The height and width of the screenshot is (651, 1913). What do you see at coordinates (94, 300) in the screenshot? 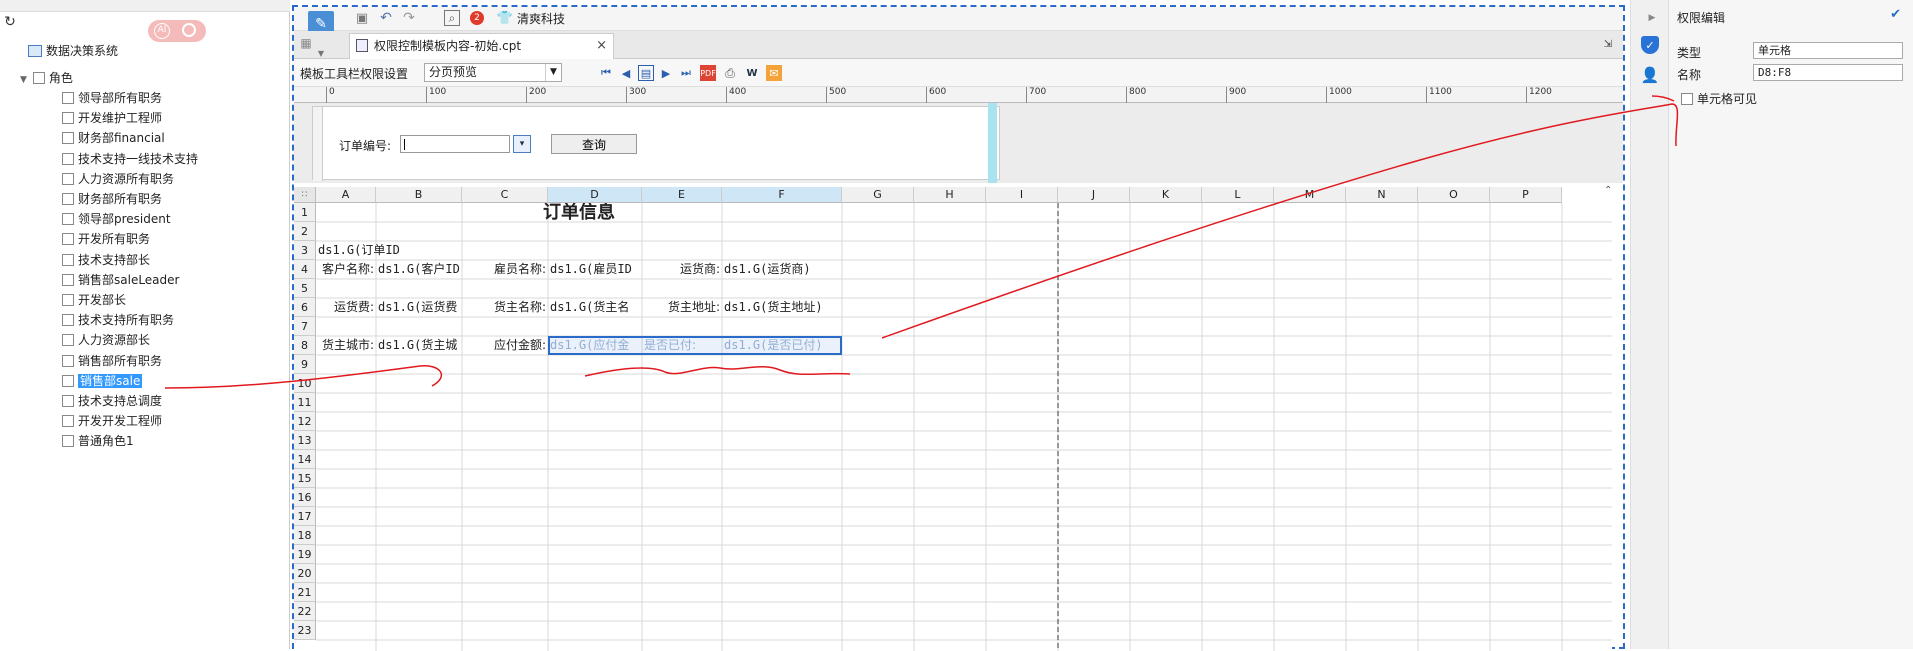
I see `role-item: 开发部长` at bounding box center [94, 300].